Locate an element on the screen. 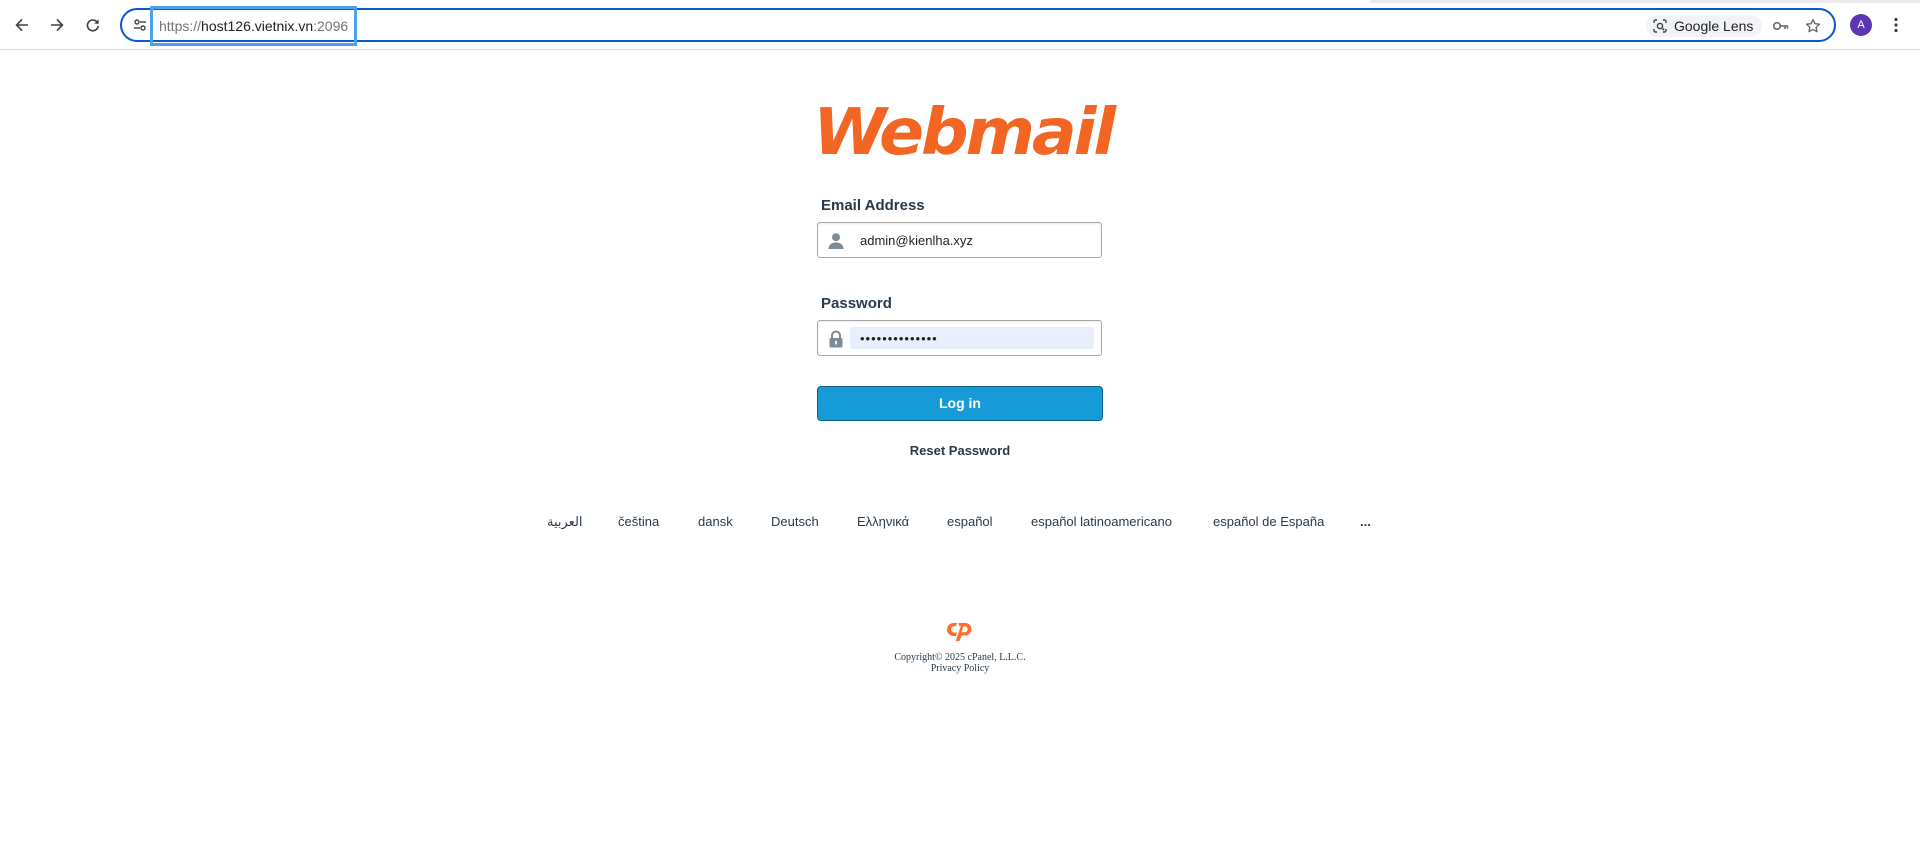  cpanel-logo-icon is located at coordinates (959, 632).